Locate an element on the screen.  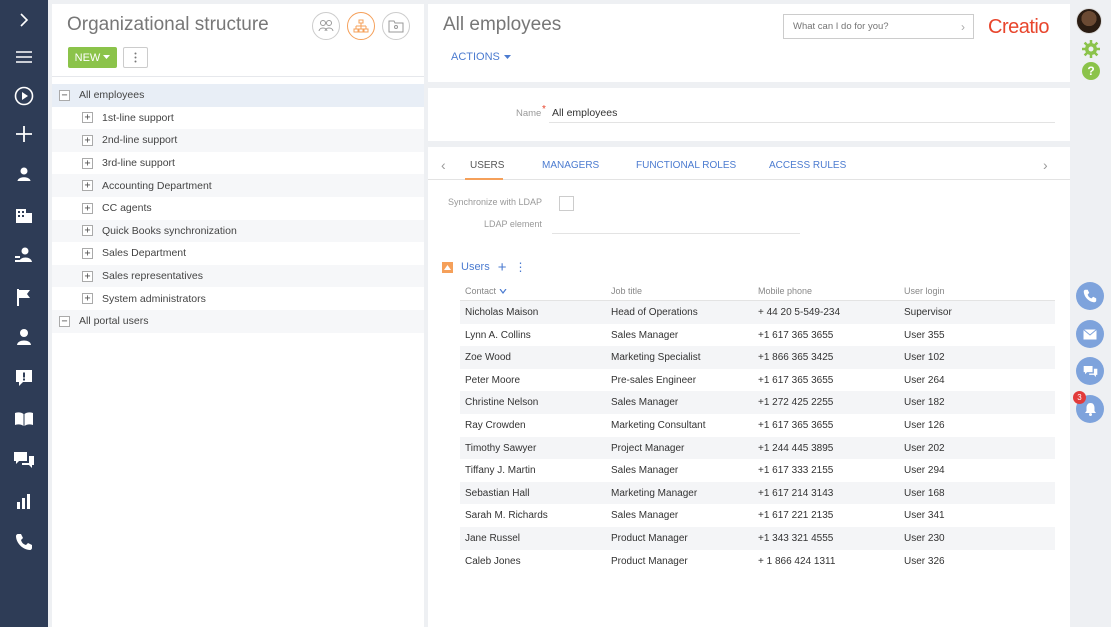
alert-icon is located at coordinates (24, 378).